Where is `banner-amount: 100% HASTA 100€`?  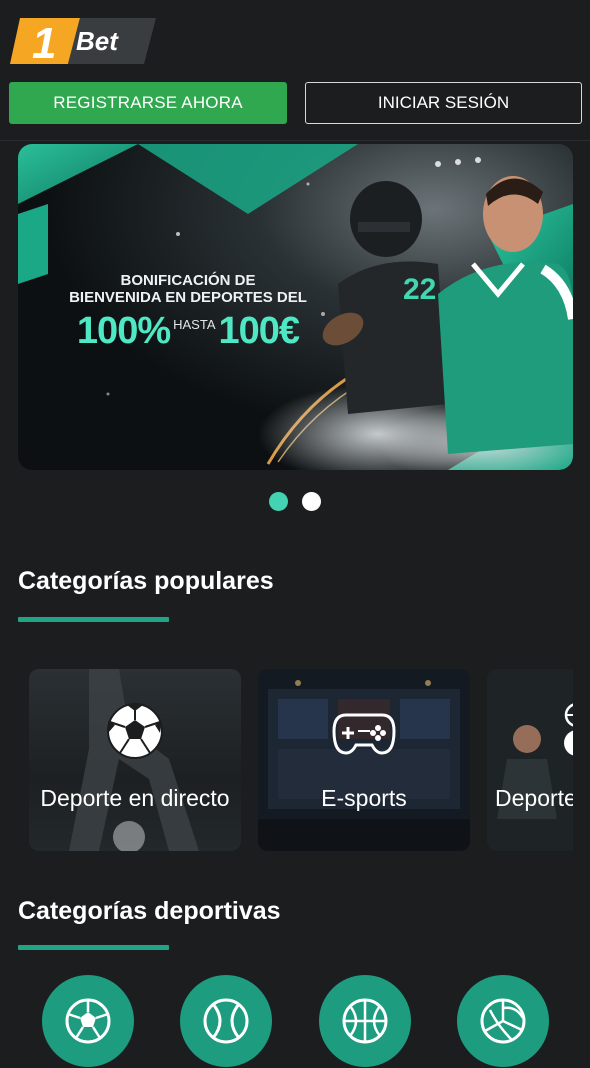 banner-amount: 100% HASTA 100€ is located at coordinates (188, 331).